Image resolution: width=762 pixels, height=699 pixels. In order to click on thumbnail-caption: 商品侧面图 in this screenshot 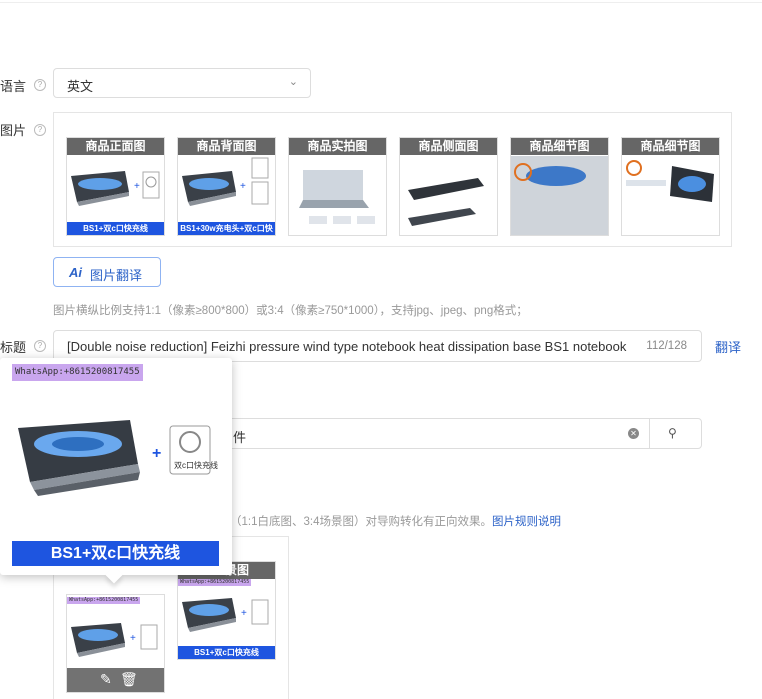, I will do `click(448, 146)`.